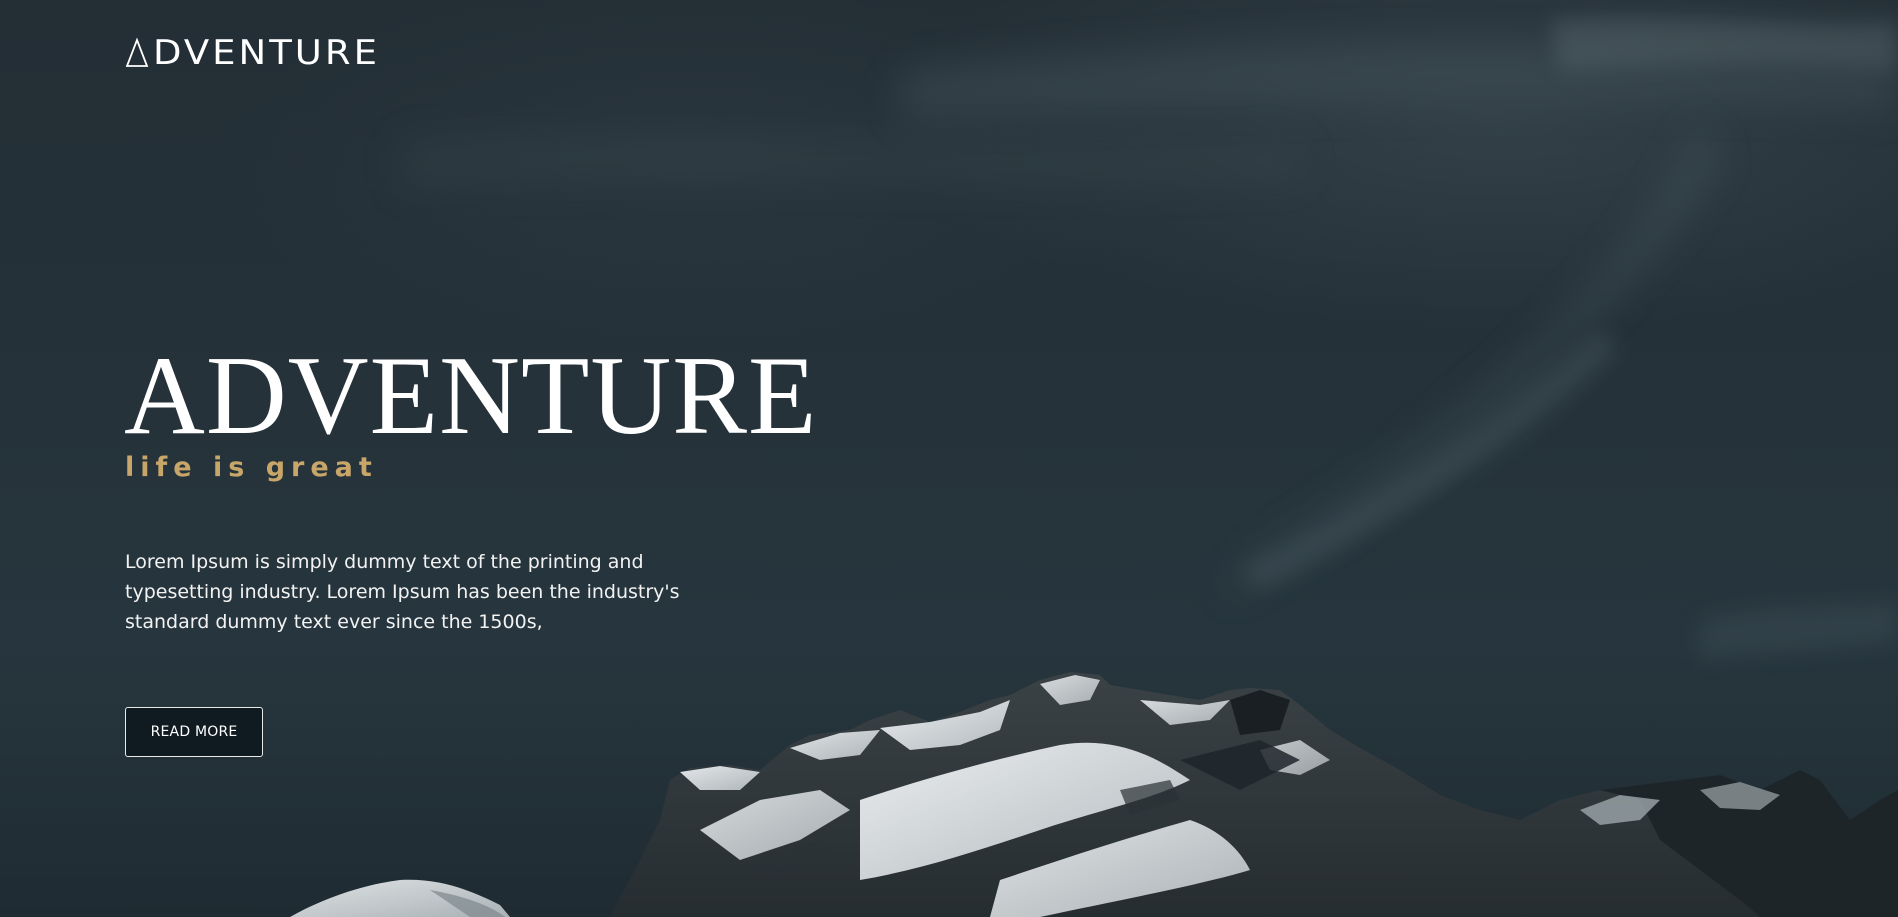 The image size is (1898, 917). I want to click on site-logo: DVENTURE, so click(252, 52).